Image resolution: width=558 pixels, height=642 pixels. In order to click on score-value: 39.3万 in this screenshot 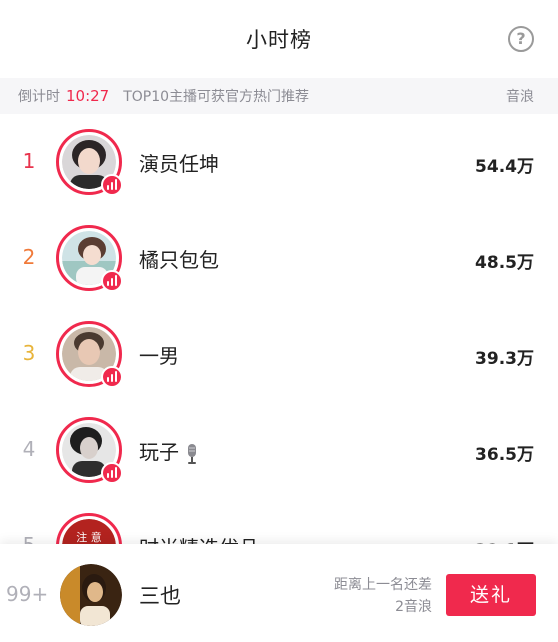, I will do `click(504, 359)`.